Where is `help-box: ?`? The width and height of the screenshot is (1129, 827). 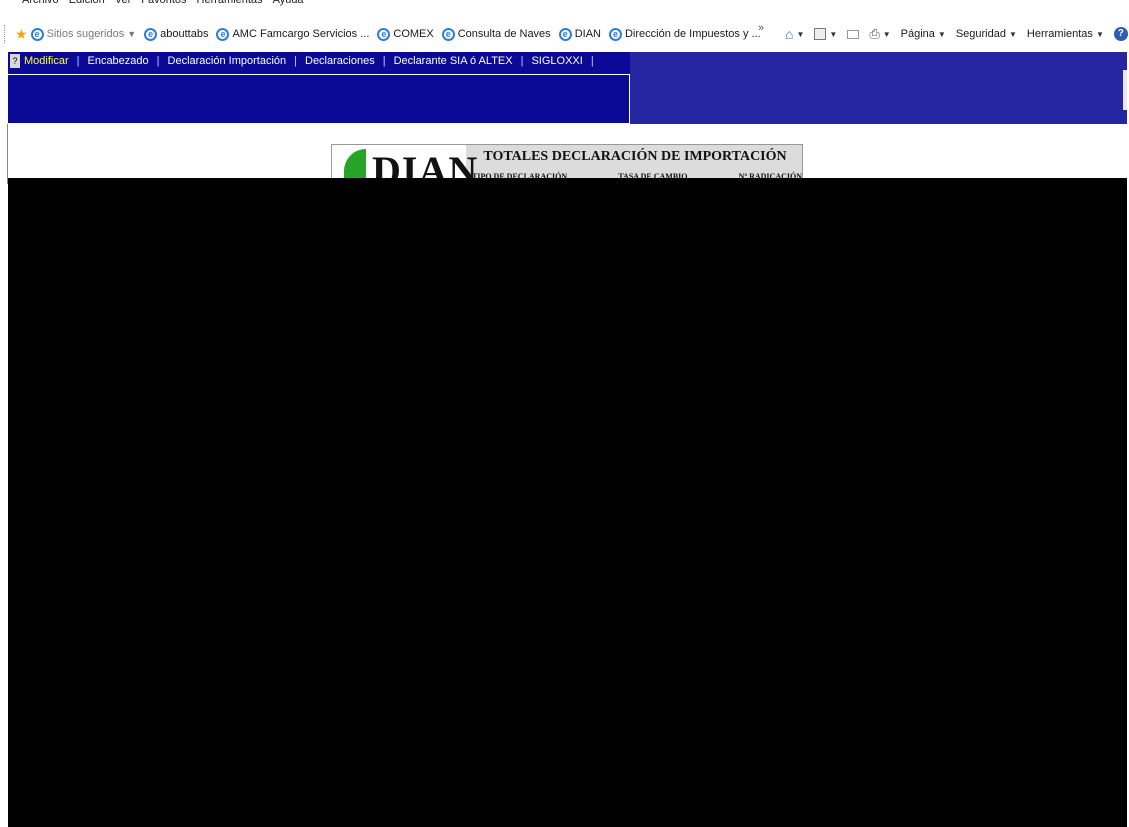
help-box: ? is located at coordinates (15, 61).